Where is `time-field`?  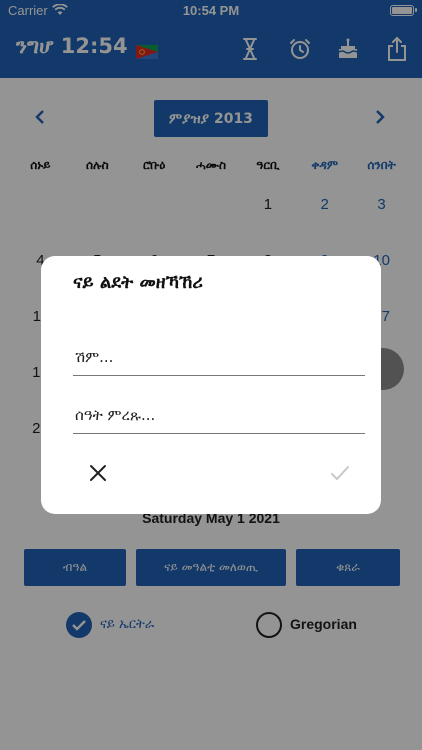
time-field is located at coordinates (219, 415).